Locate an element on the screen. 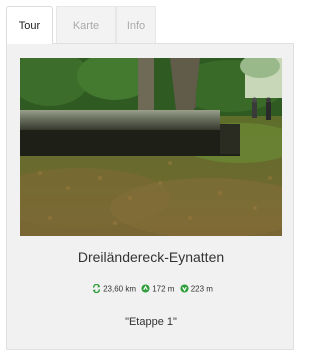 The width and height of the screenshot is (320, 354). loop-arrows-icon is located at coordinates (96, 289).